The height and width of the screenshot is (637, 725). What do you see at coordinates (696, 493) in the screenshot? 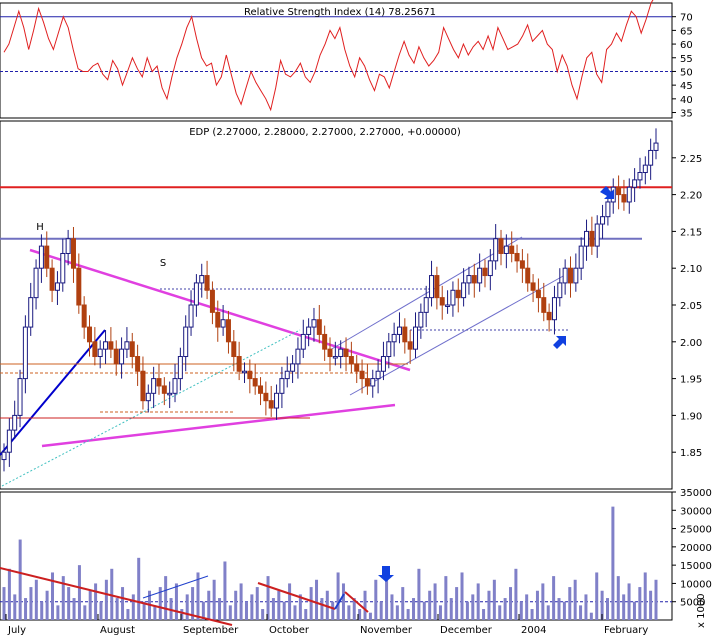
I see `volume-tick-label: 35000` at bounding box center [696, 493].